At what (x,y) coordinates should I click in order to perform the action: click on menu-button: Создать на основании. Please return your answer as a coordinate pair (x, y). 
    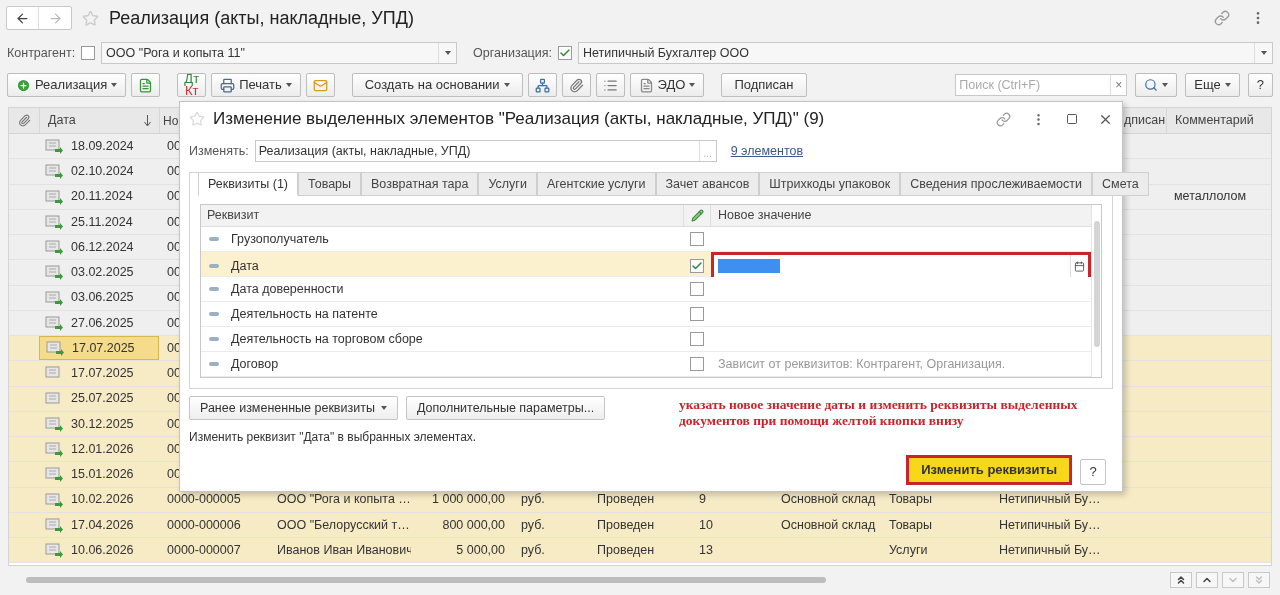
    Looking at the image, I should click on (437, 85).